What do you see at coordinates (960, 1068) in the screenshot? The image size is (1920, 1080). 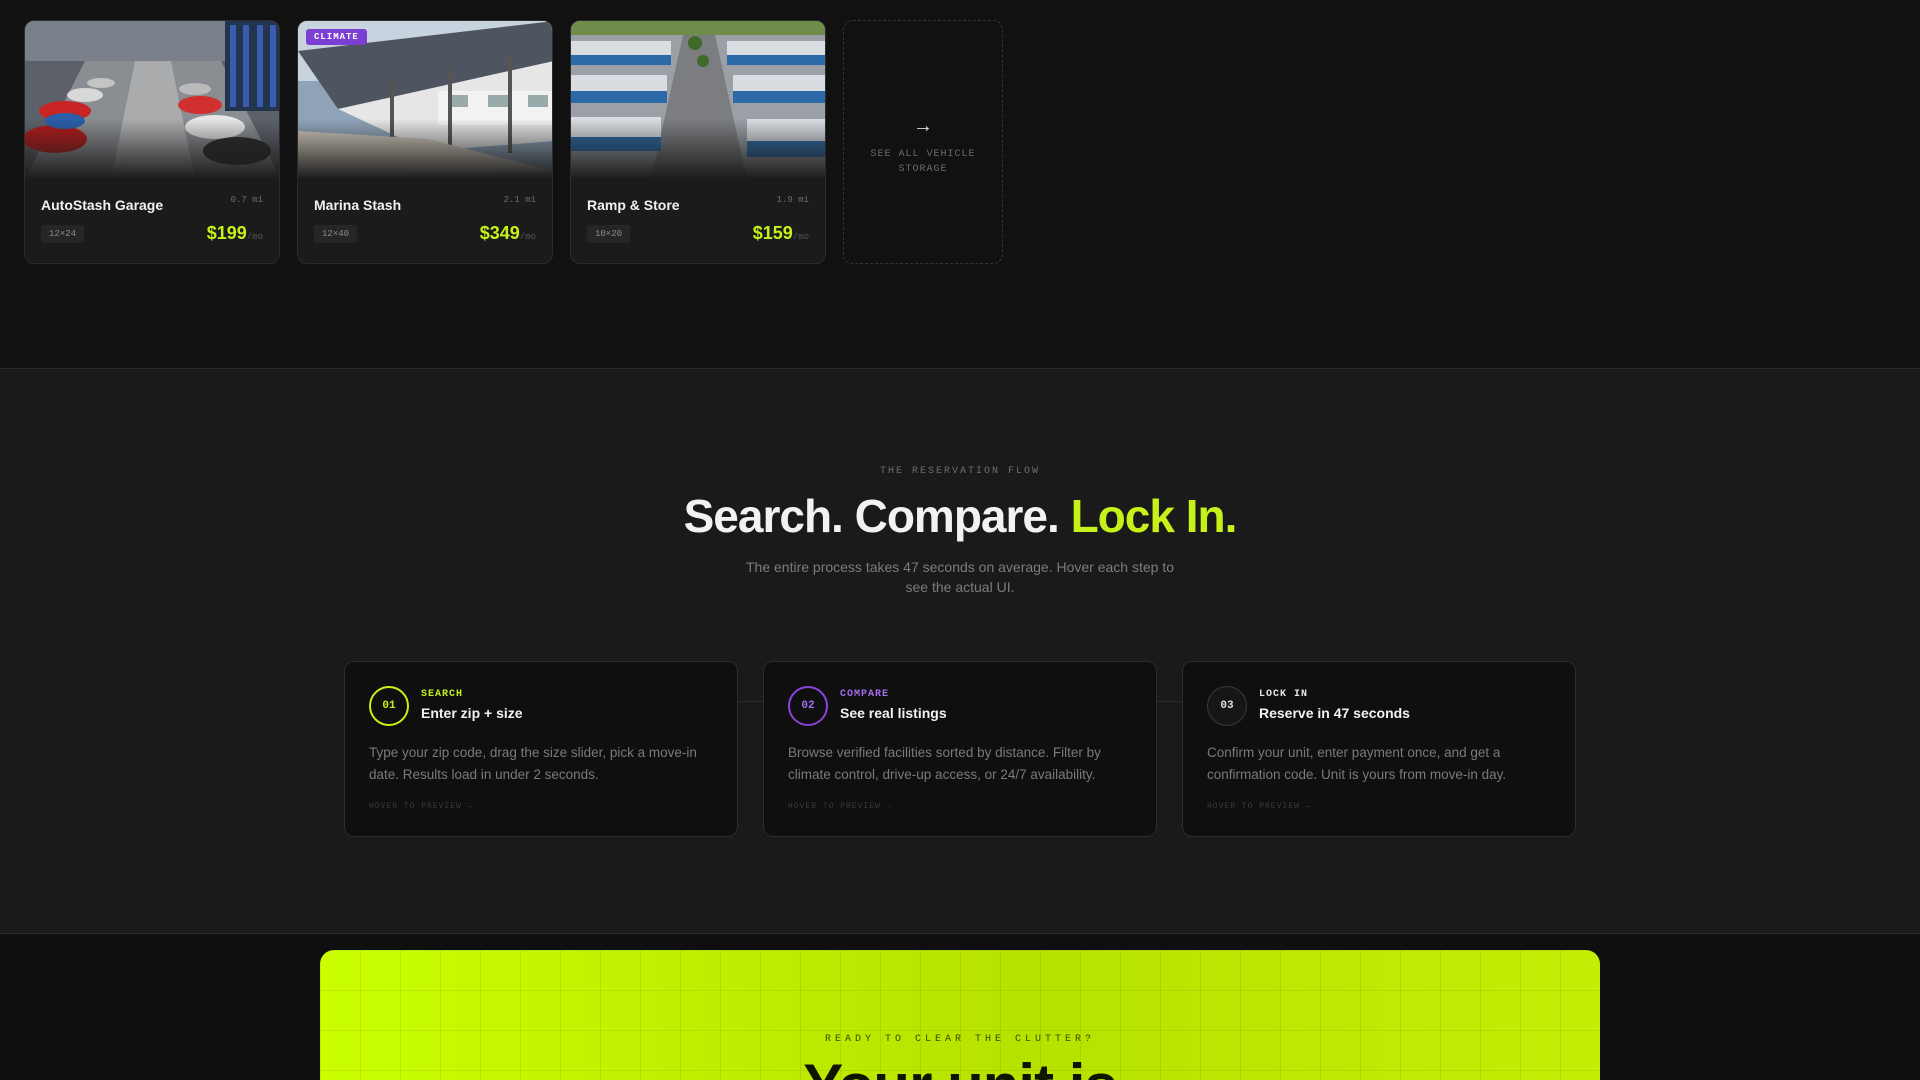 I see `cta-title: Your unit is` at bounding box center [960, 1068].